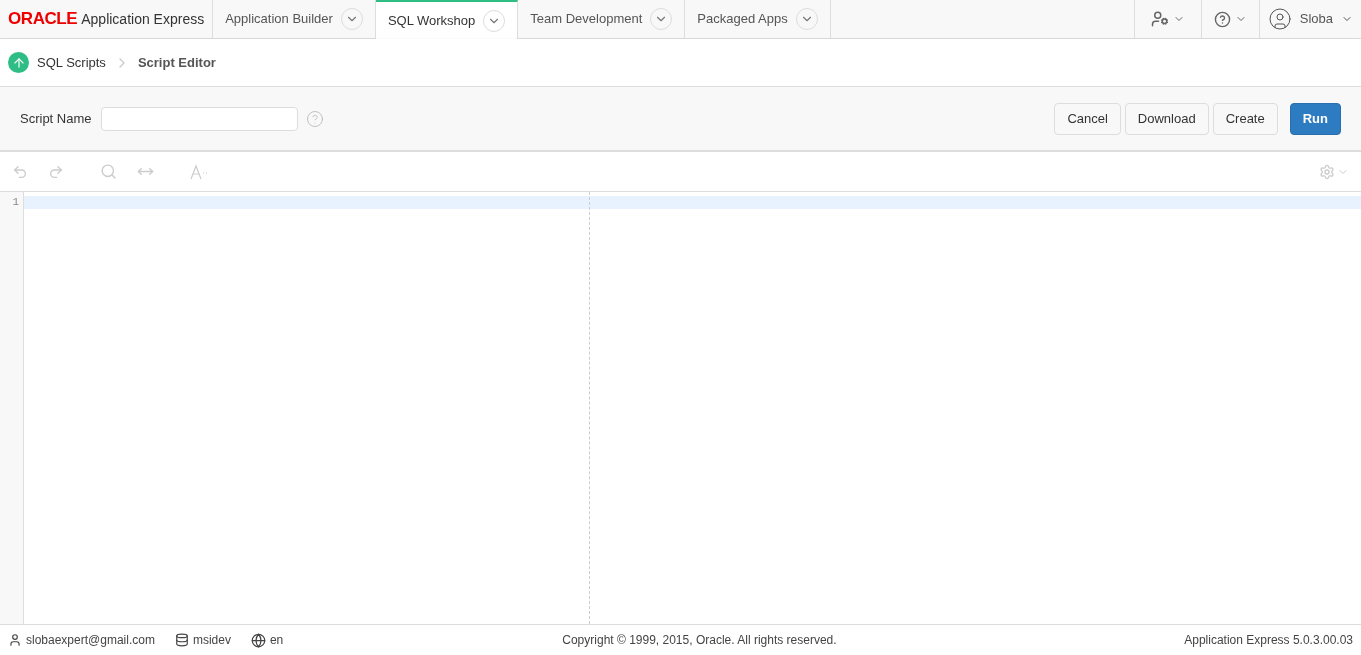 The image size is (1361, 655). What do you see at coordinates (15, 202) in the screenshot?
I see `line-number: 1` at bounding box center [15, 202].